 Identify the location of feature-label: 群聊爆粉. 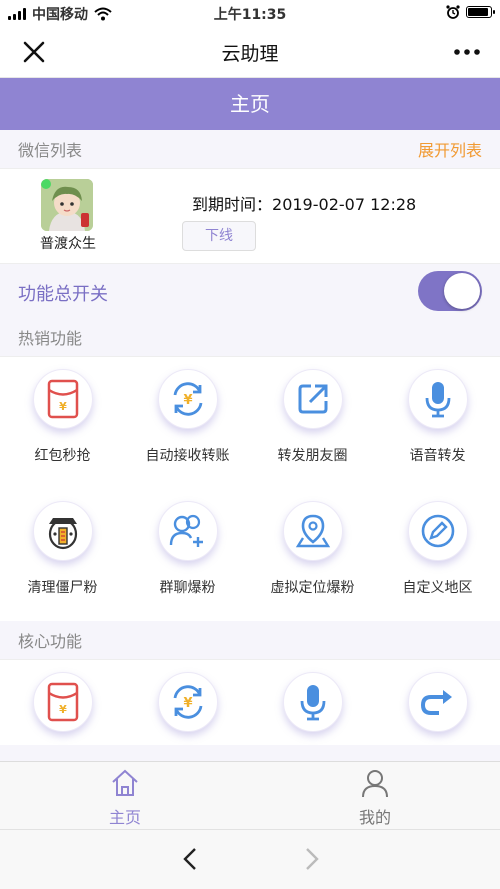
(187, 588).